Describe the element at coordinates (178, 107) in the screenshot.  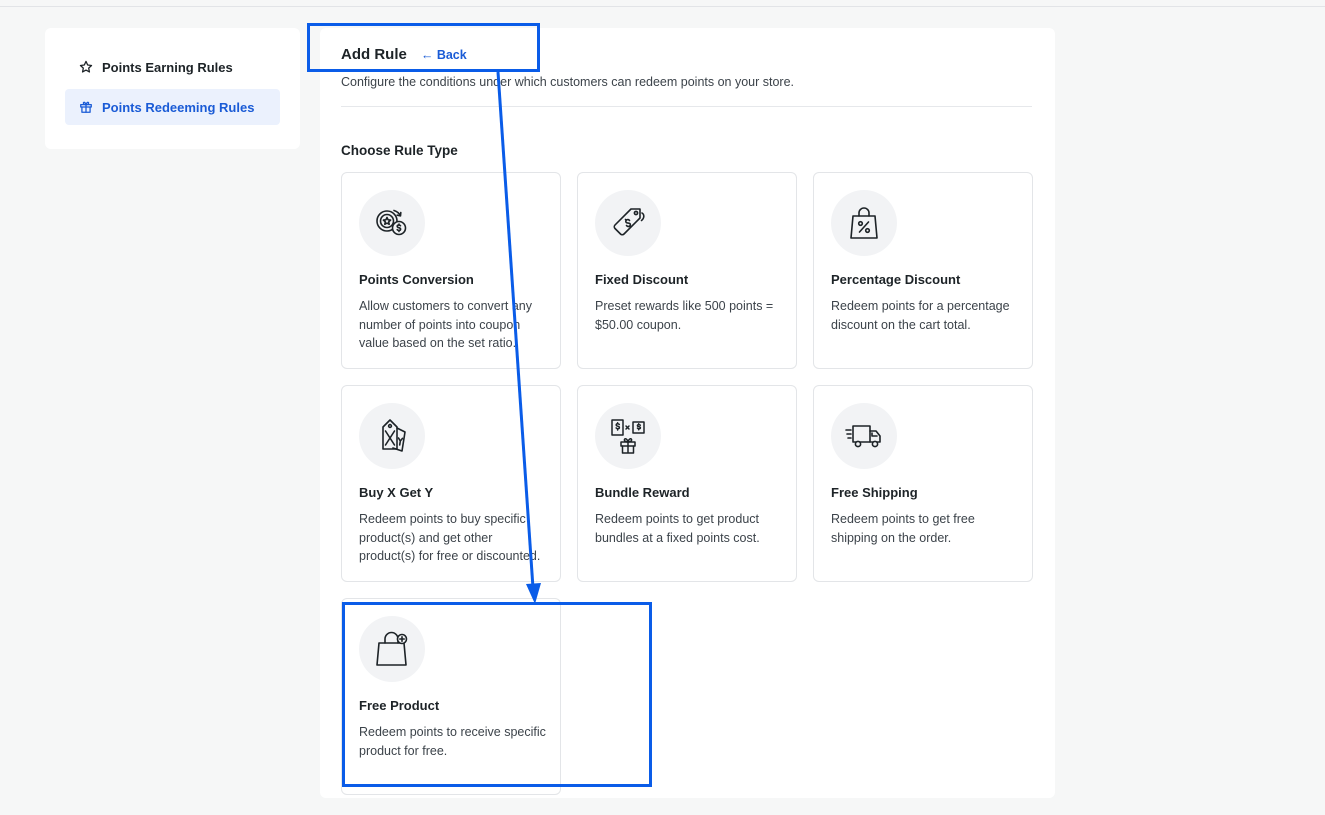
I see `sidebar-item-label: Points Redeeming Rules` at that location.